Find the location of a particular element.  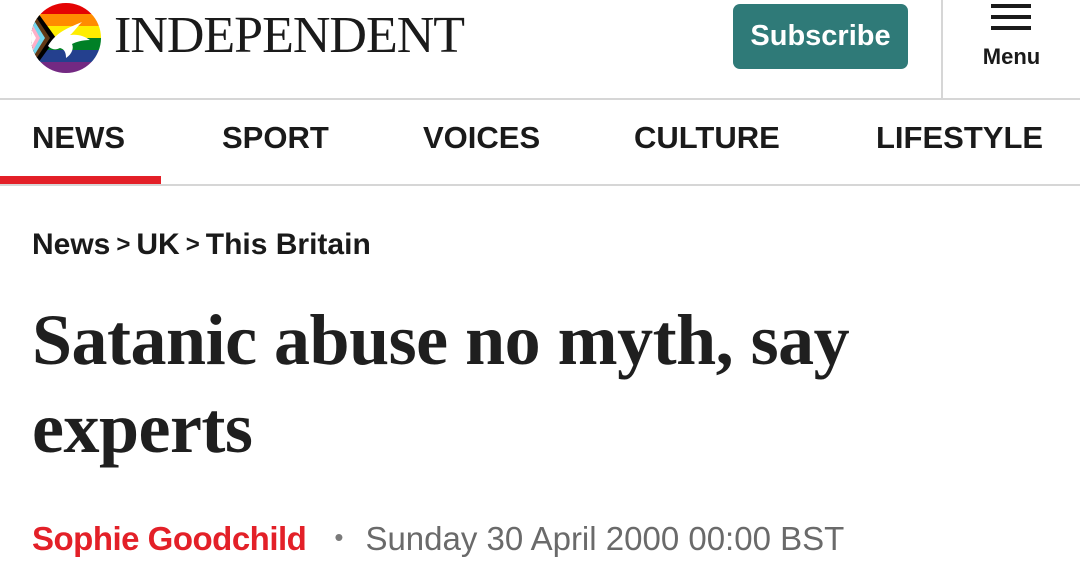

breadcrumb-this-britain: This Britain is located at coordinates (288, 244).